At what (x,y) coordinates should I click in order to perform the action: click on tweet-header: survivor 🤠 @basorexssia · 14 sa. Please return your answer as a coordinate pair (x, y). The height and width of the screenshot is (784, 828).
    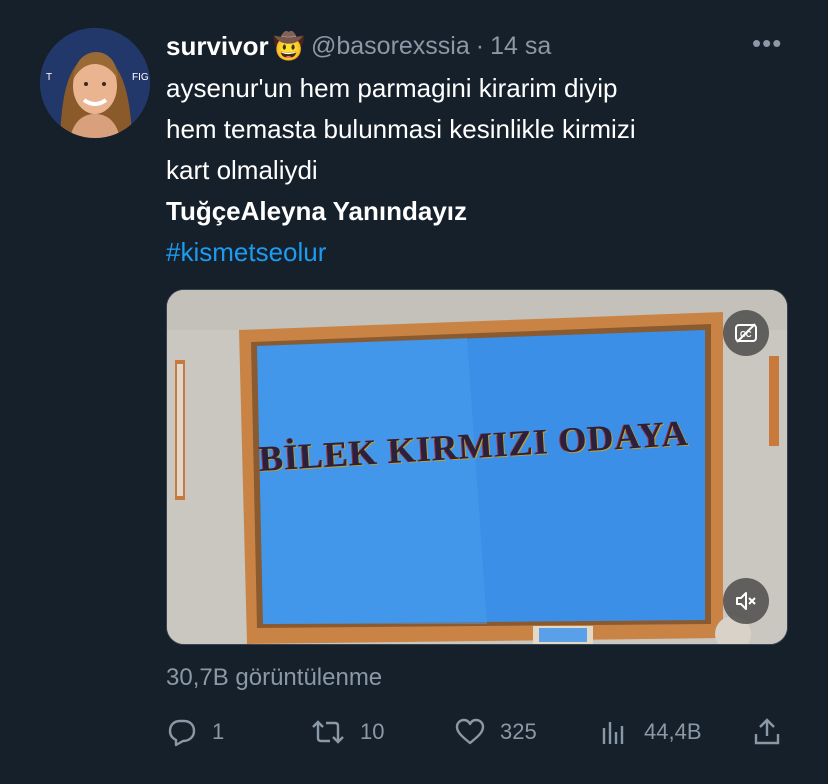
    Looking at the image, I should click on (358, 46).